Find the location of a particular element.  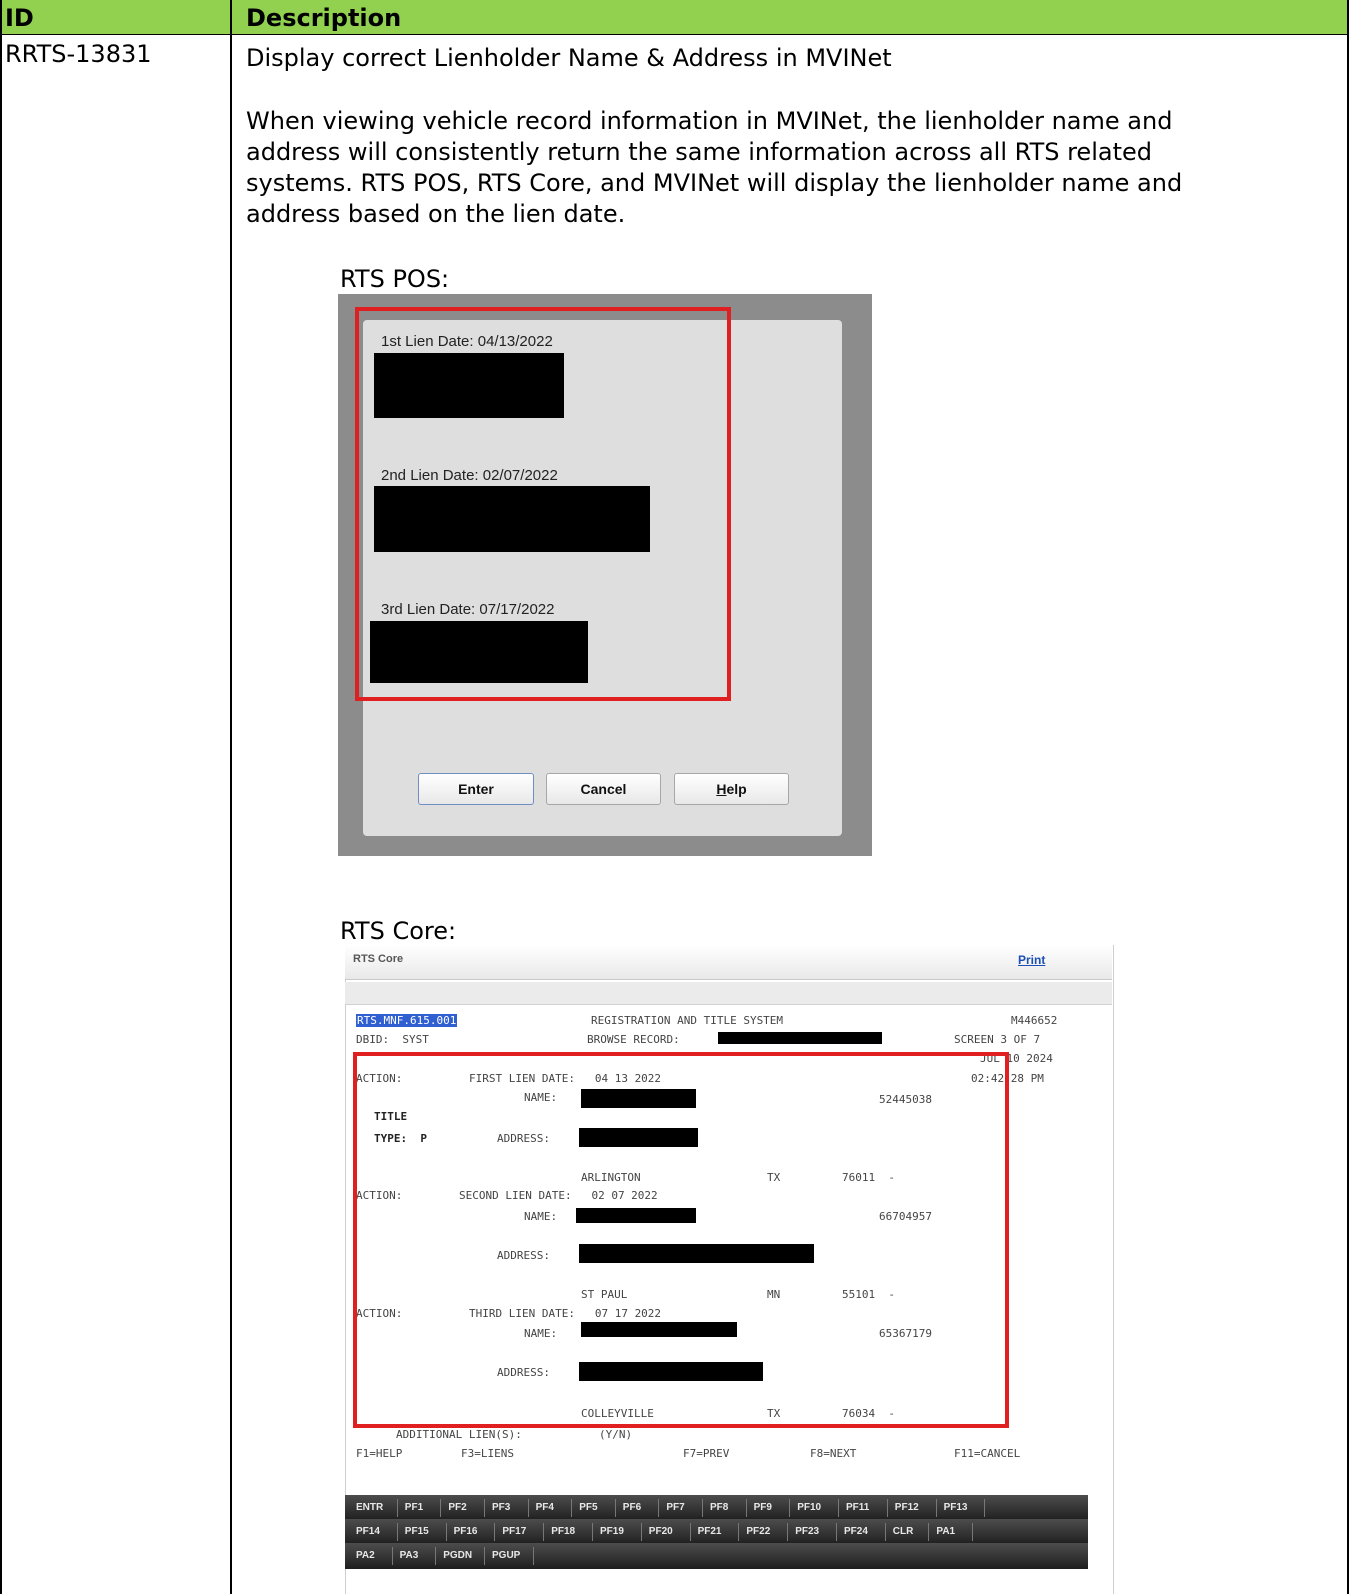

pf-key-clr: CLR is located at coordinates (903, 1531).